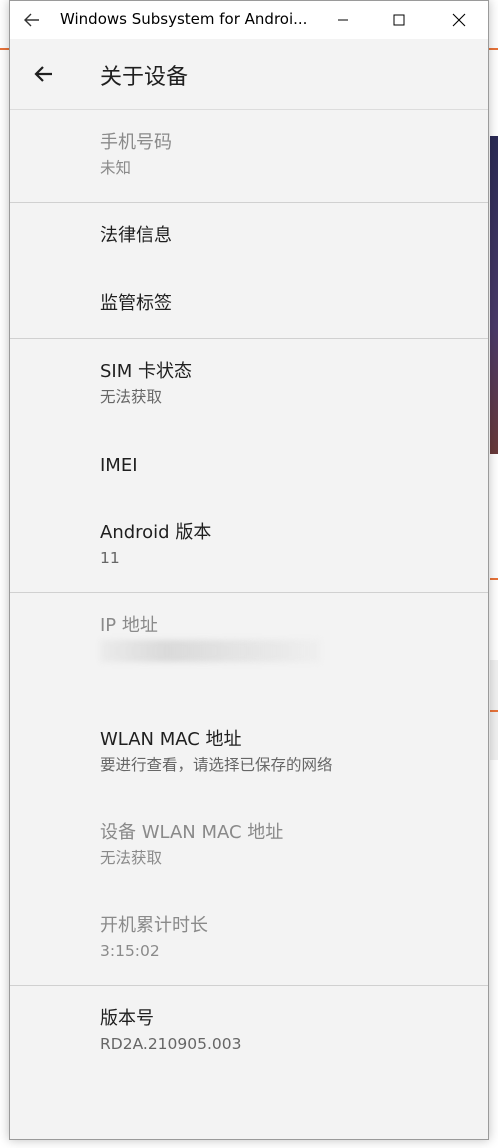  I want to click on minimize-icon, so click(343, 20).